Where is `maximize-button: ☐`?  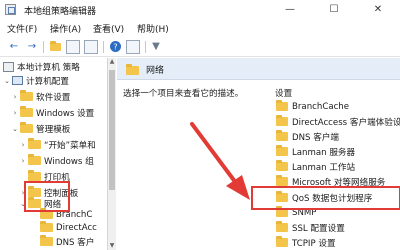
maximize-button: ☐ is located at coordinates (334, 10).